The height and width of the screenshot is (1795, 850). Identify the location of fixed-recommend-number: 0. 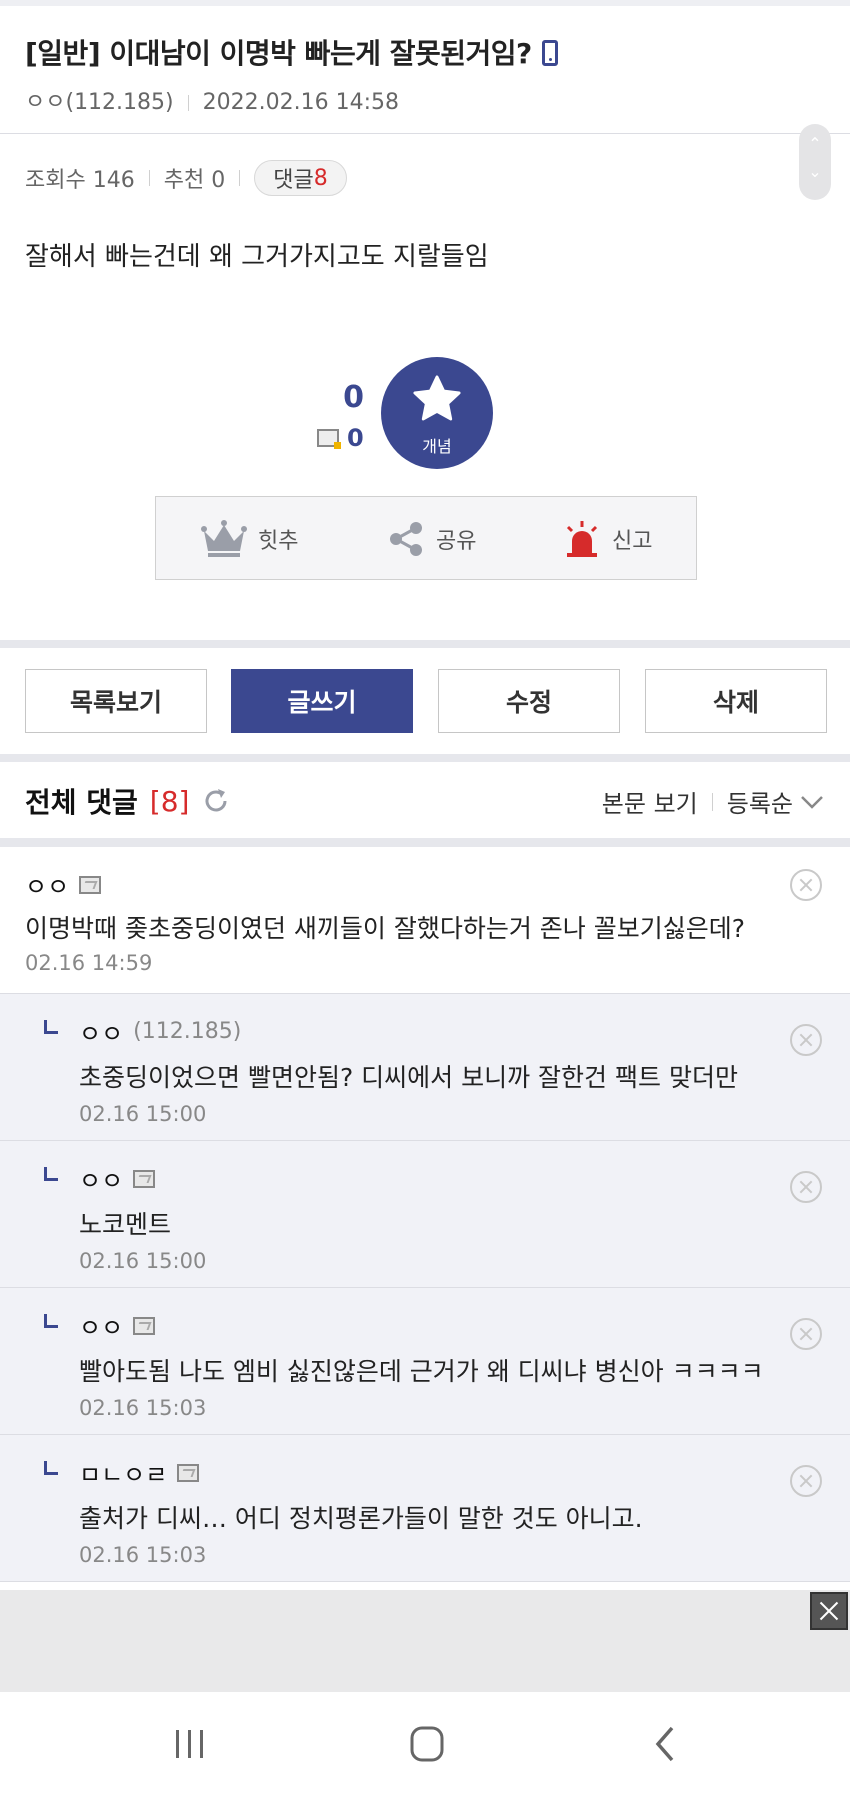
(355, 438).